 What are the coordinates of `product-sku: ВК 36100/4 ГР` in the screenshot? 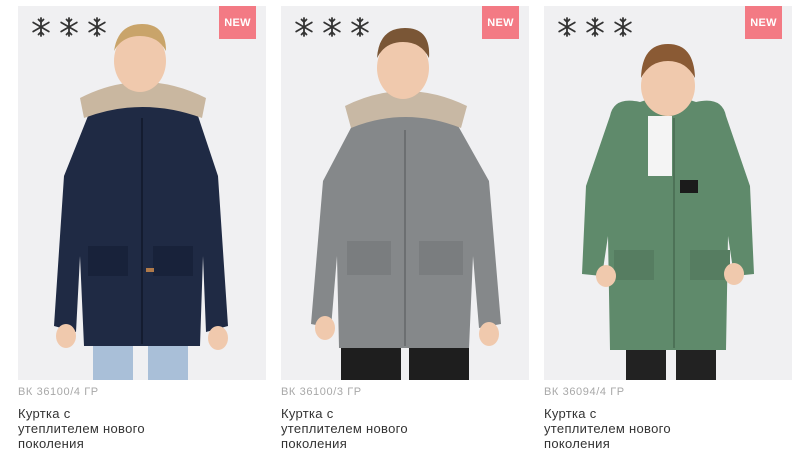 It's located at (58, 392).